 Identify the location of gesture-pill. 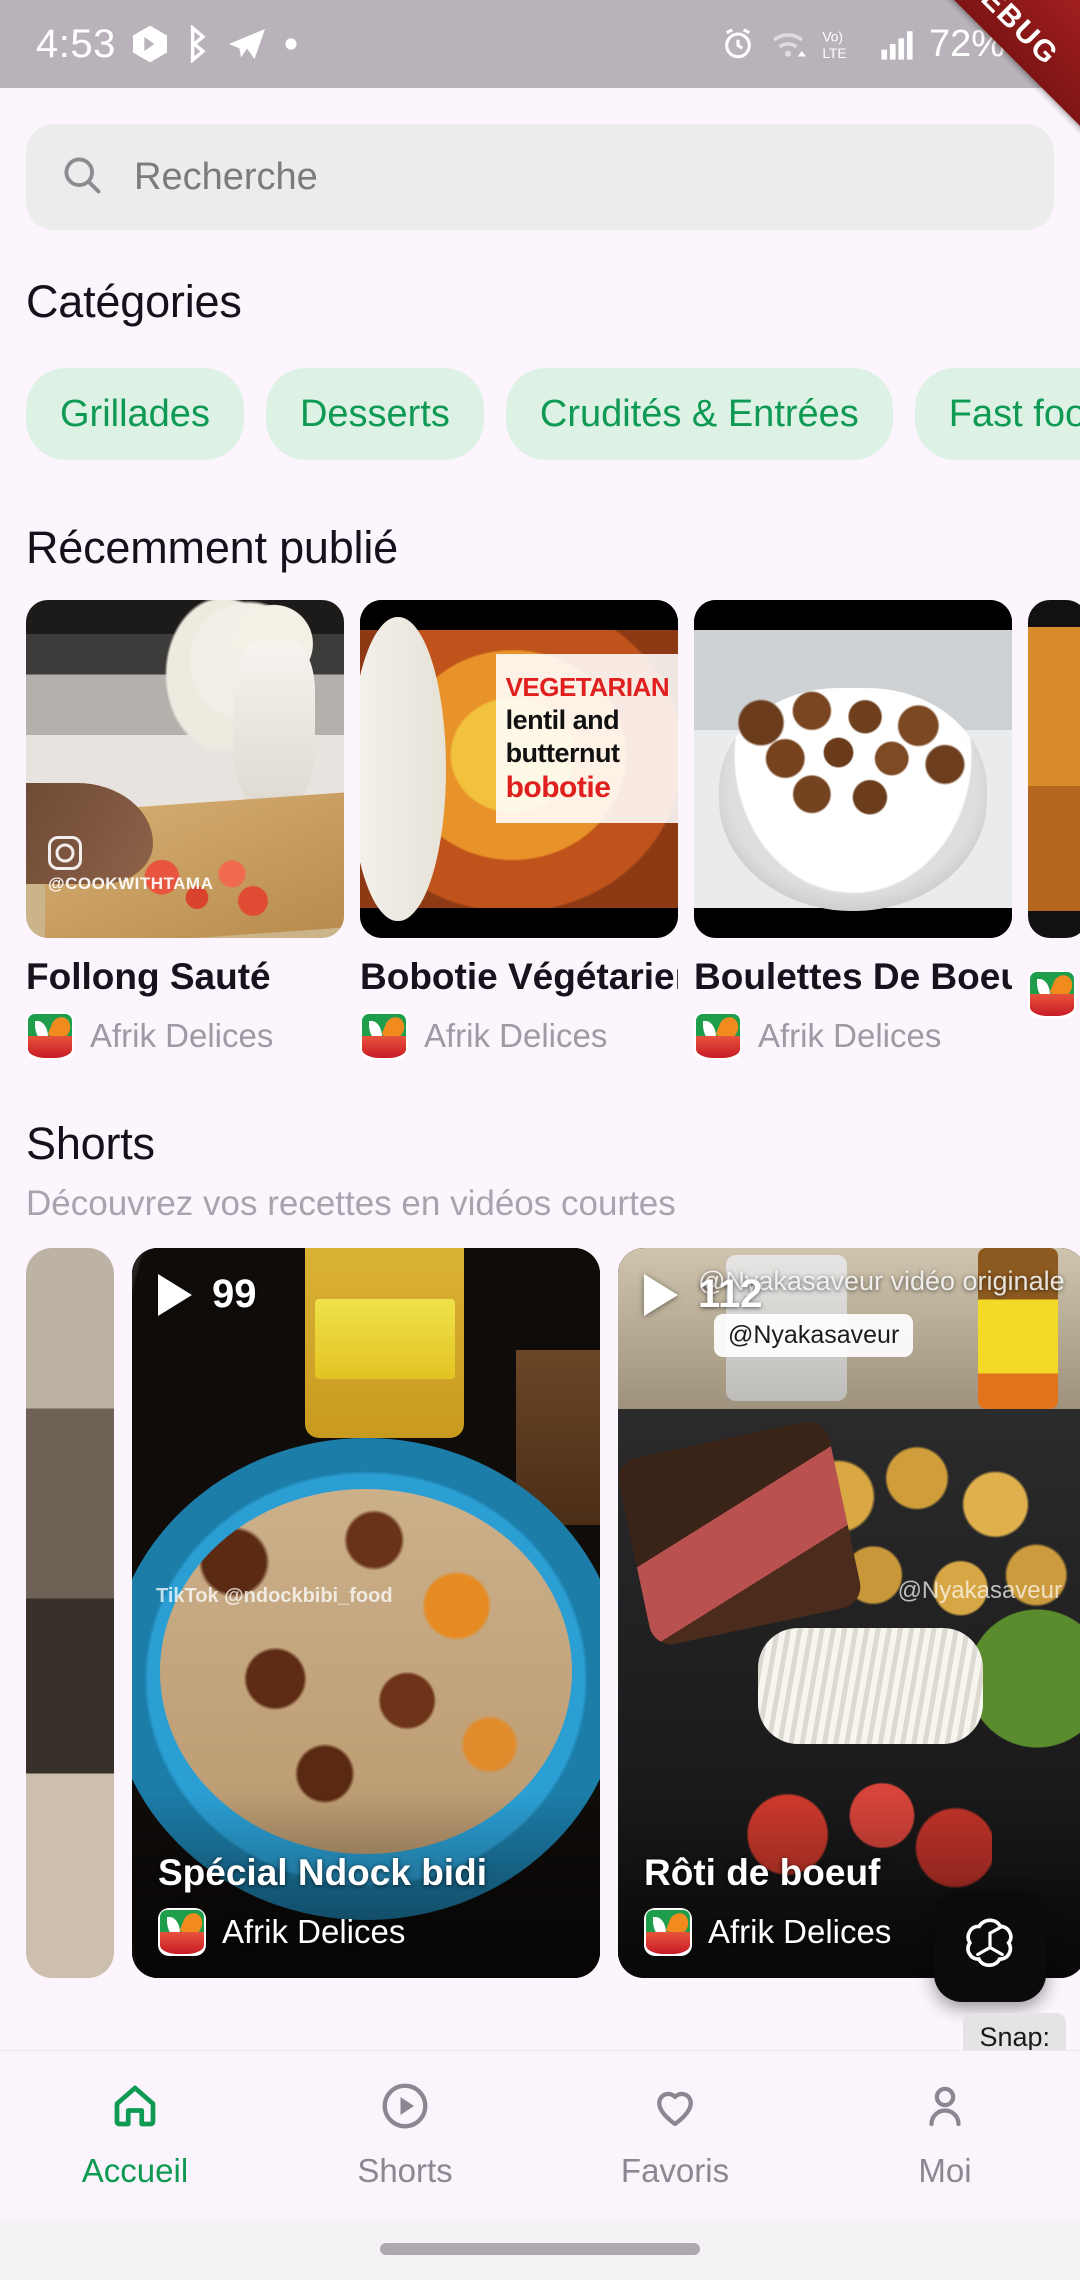
(540, 2249).